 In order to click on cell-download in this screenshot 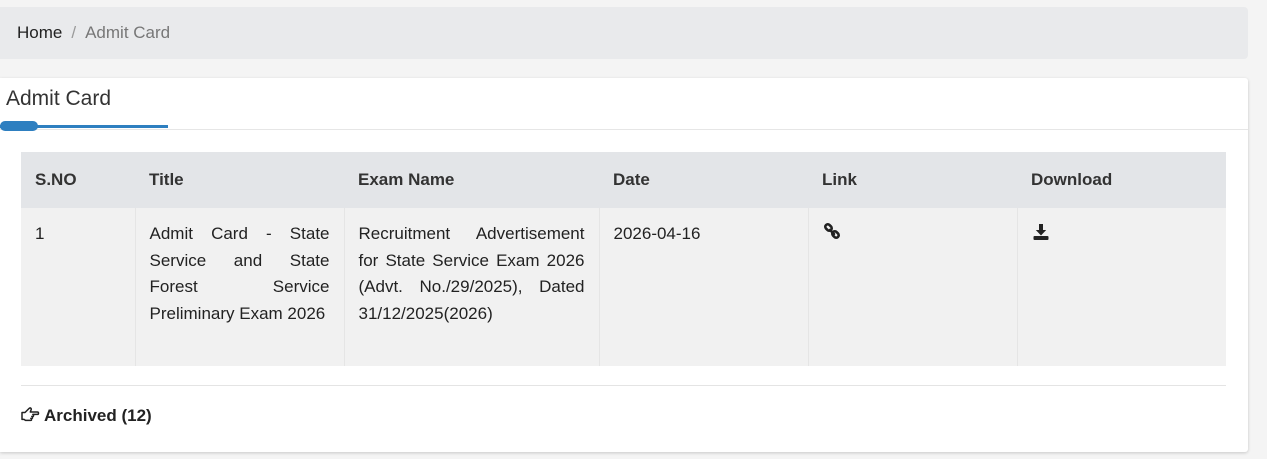, I will do `click(1121, 287)`.